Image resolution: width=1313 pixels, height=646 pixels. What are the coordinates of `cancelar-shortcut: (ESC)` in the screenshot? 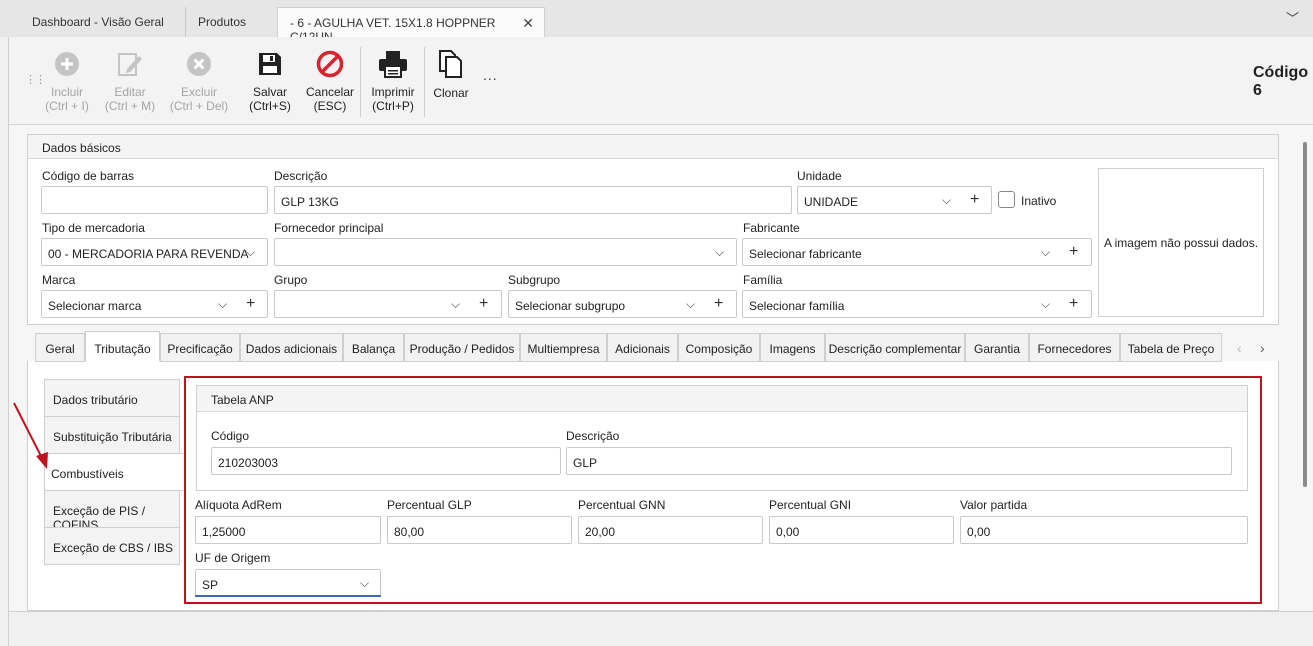 It's located at (330, 106).